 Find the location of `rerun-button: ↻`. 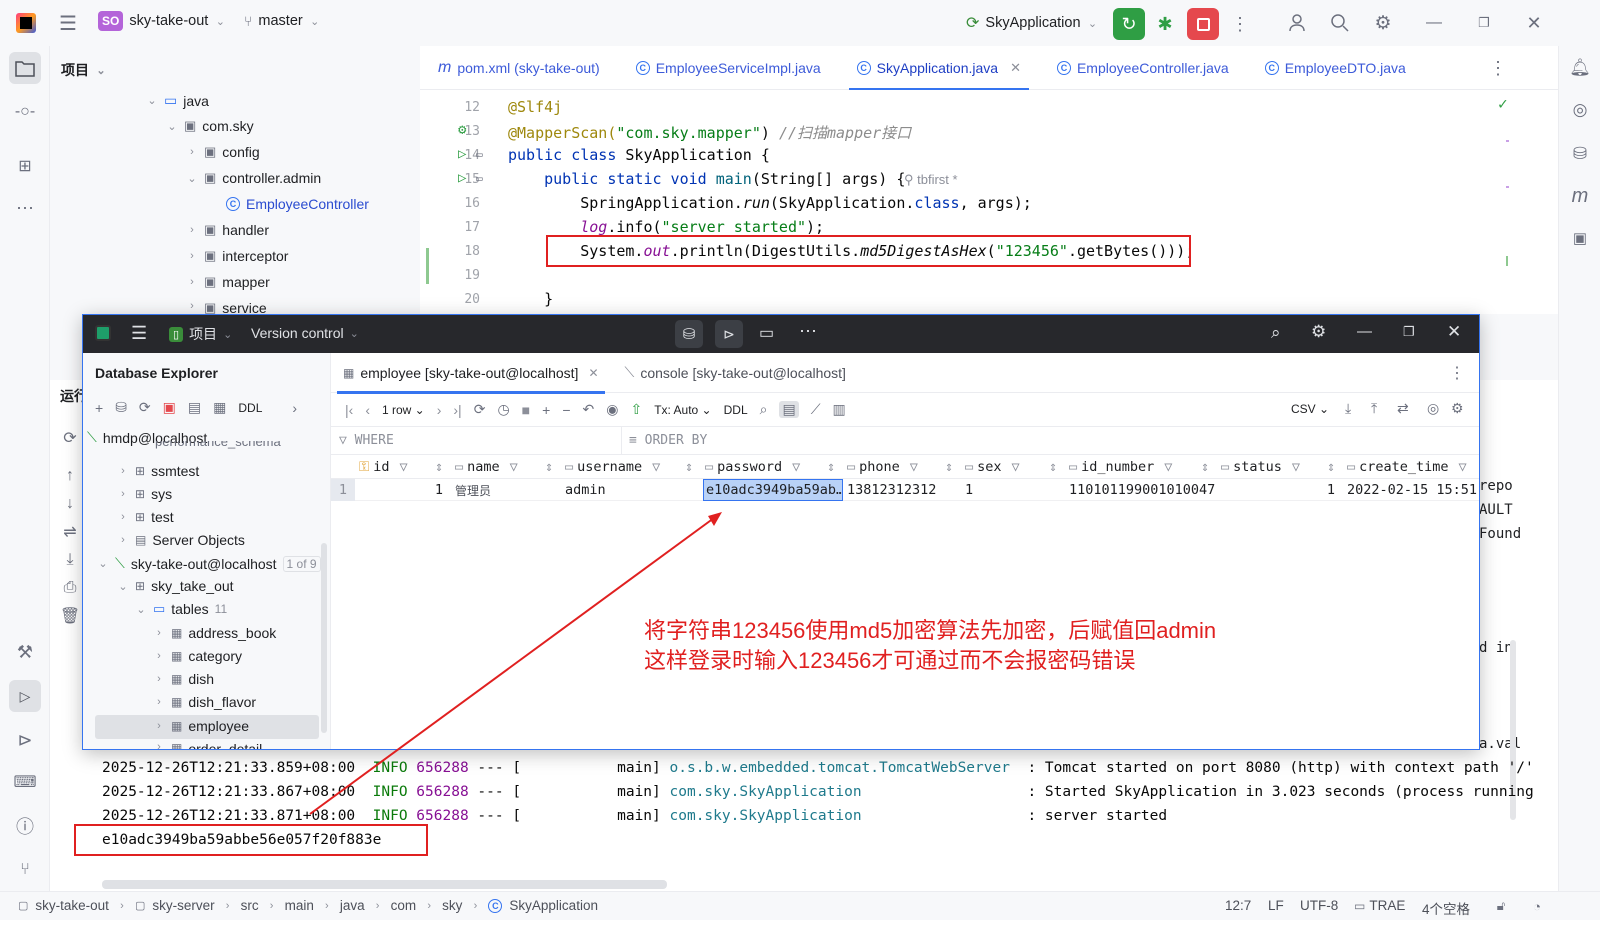

rerun-button: ↻ is located at coordinates (1129, 24).